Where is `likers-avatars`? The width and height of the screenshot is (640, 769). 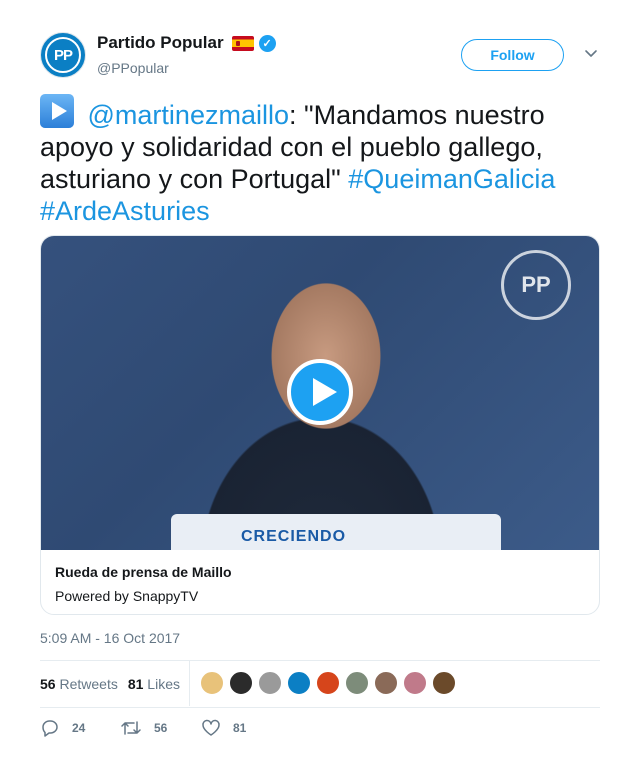 likers-avatars is located at coordinates (328, 683).